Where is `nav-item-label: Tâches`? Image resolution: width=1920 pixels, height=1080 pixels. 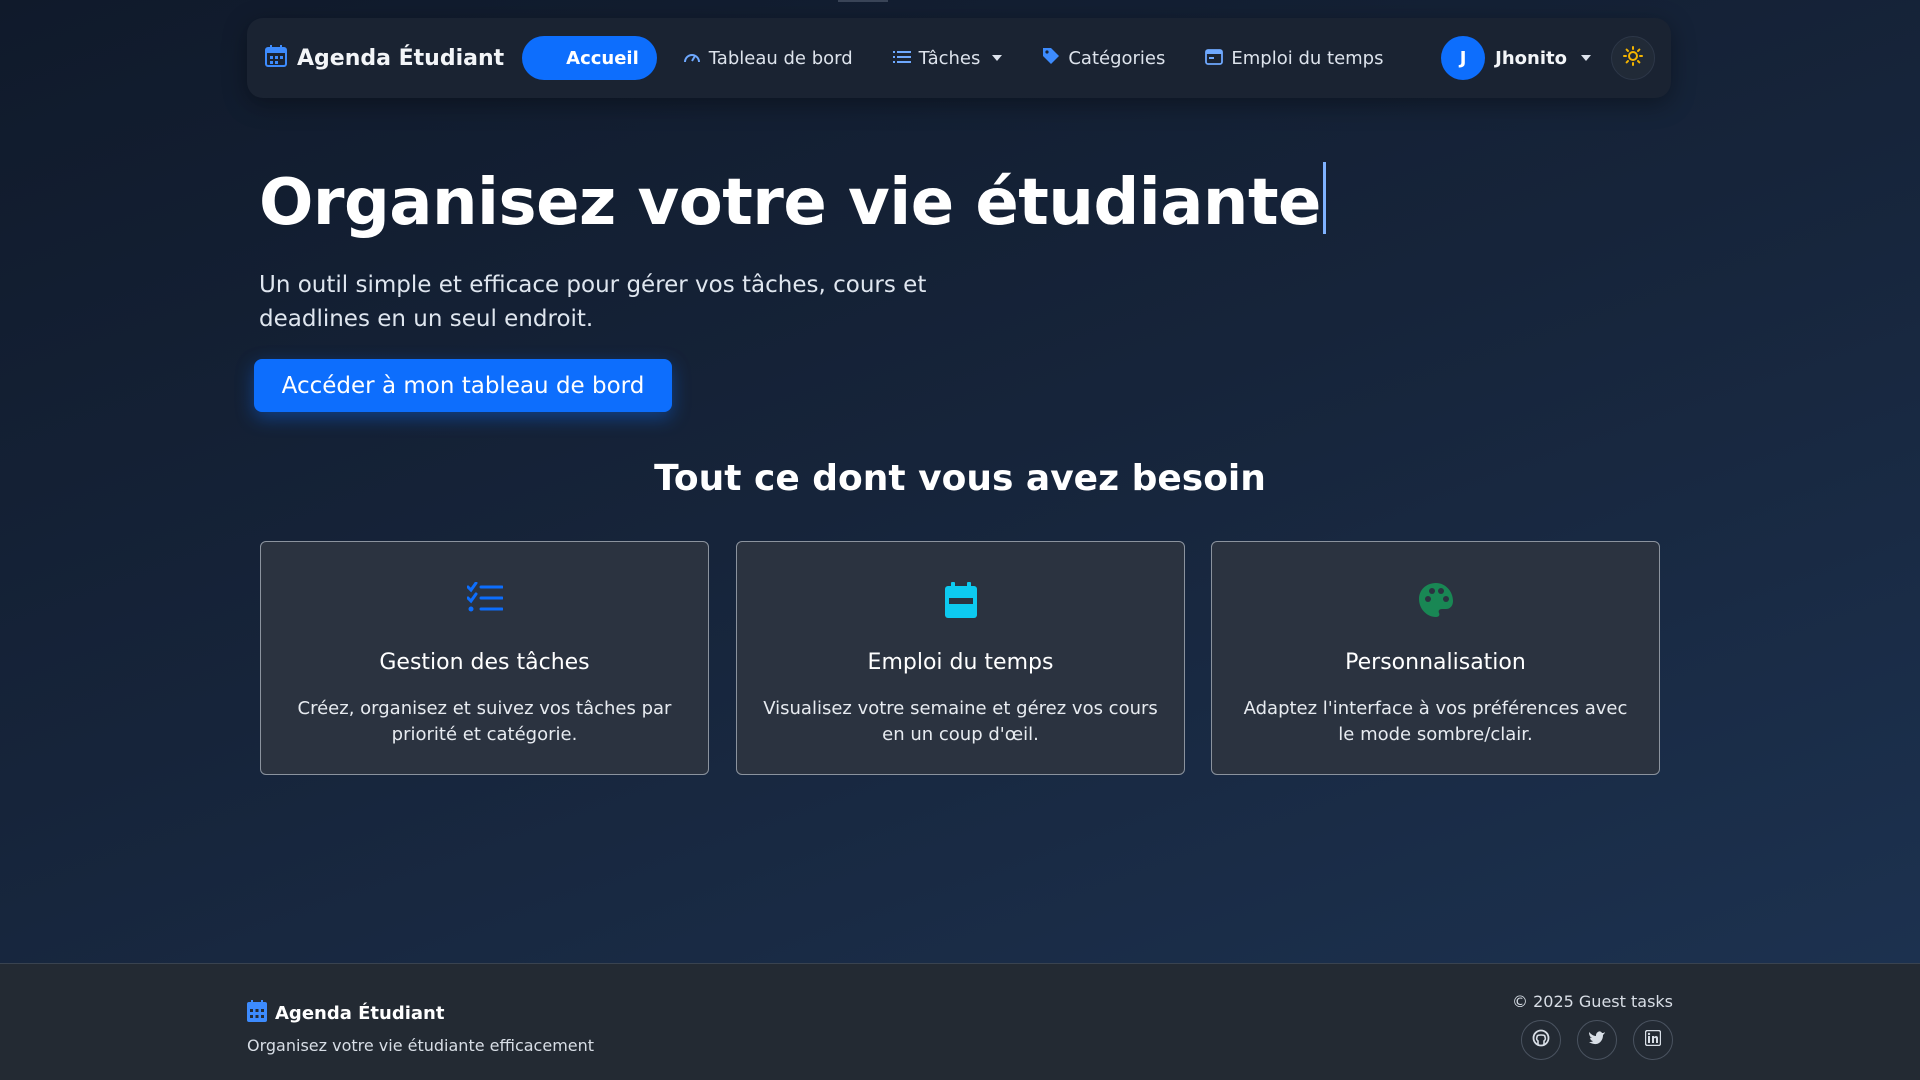 nav-item-label: Tâches is located at coordinates (949, 58).